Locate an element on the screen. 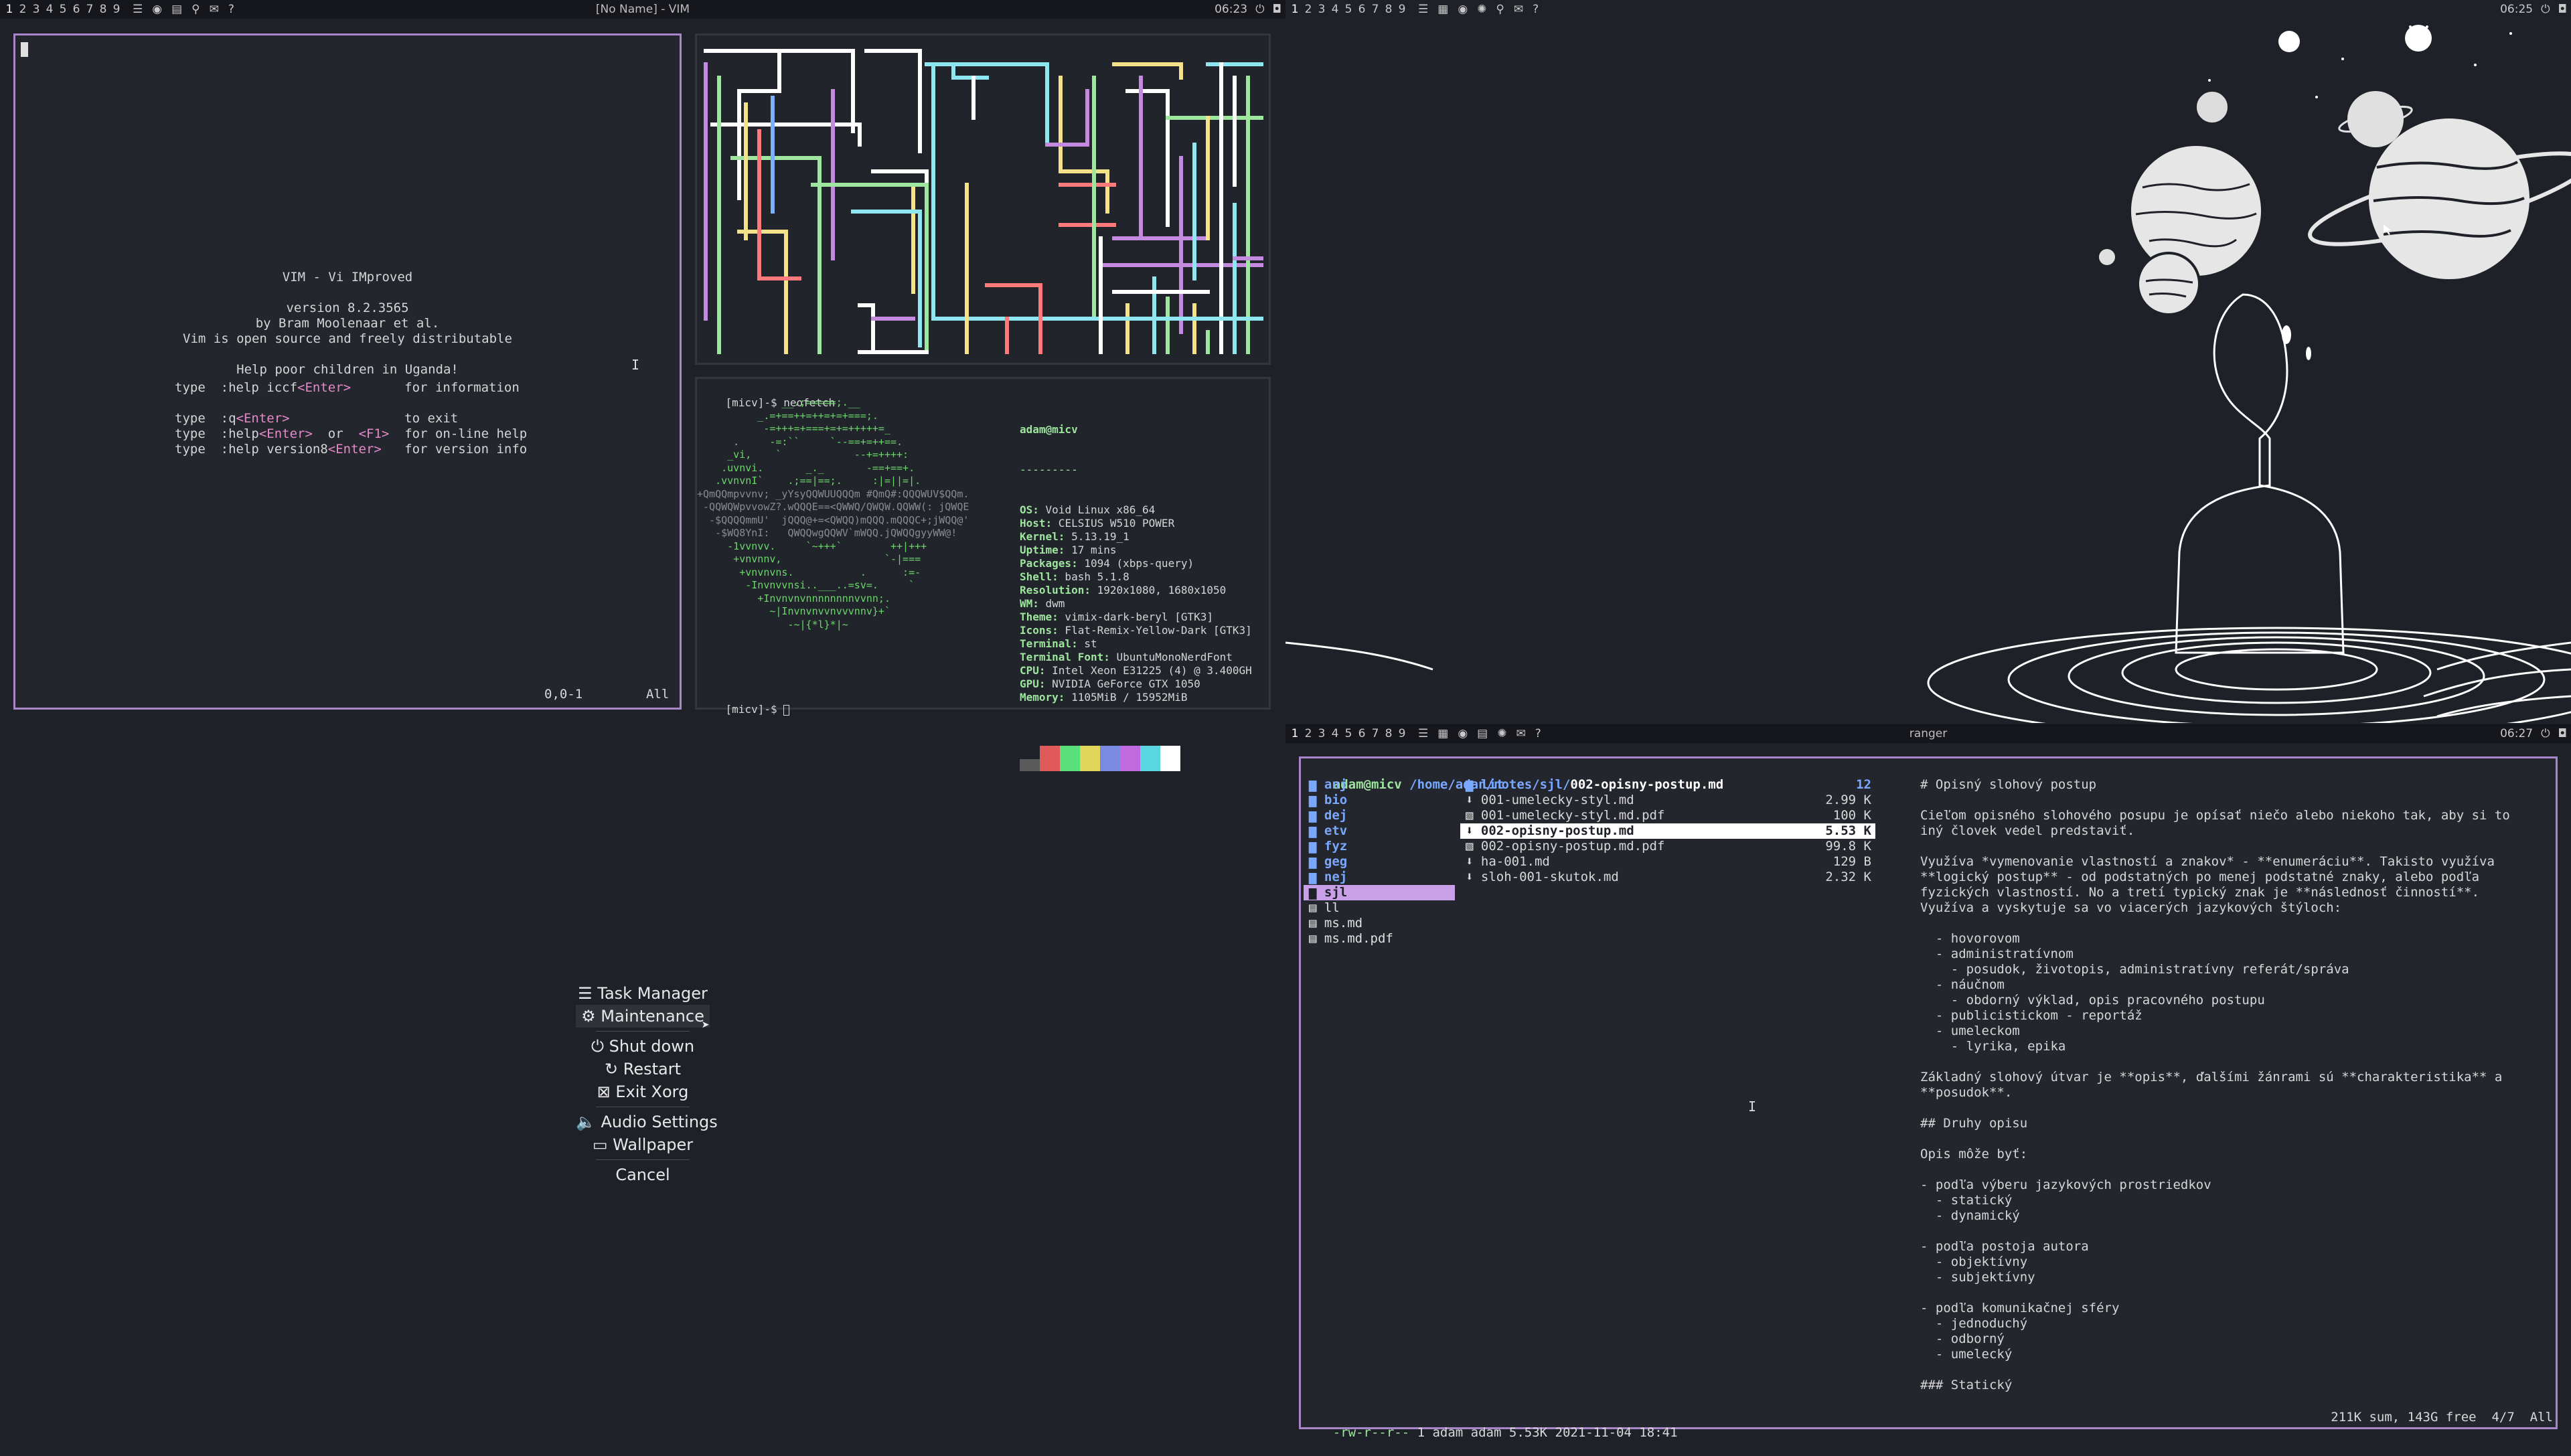 The image size is (2571, 1456). menu-item-icon: ⊠ is located at coordinates (606, 1091).